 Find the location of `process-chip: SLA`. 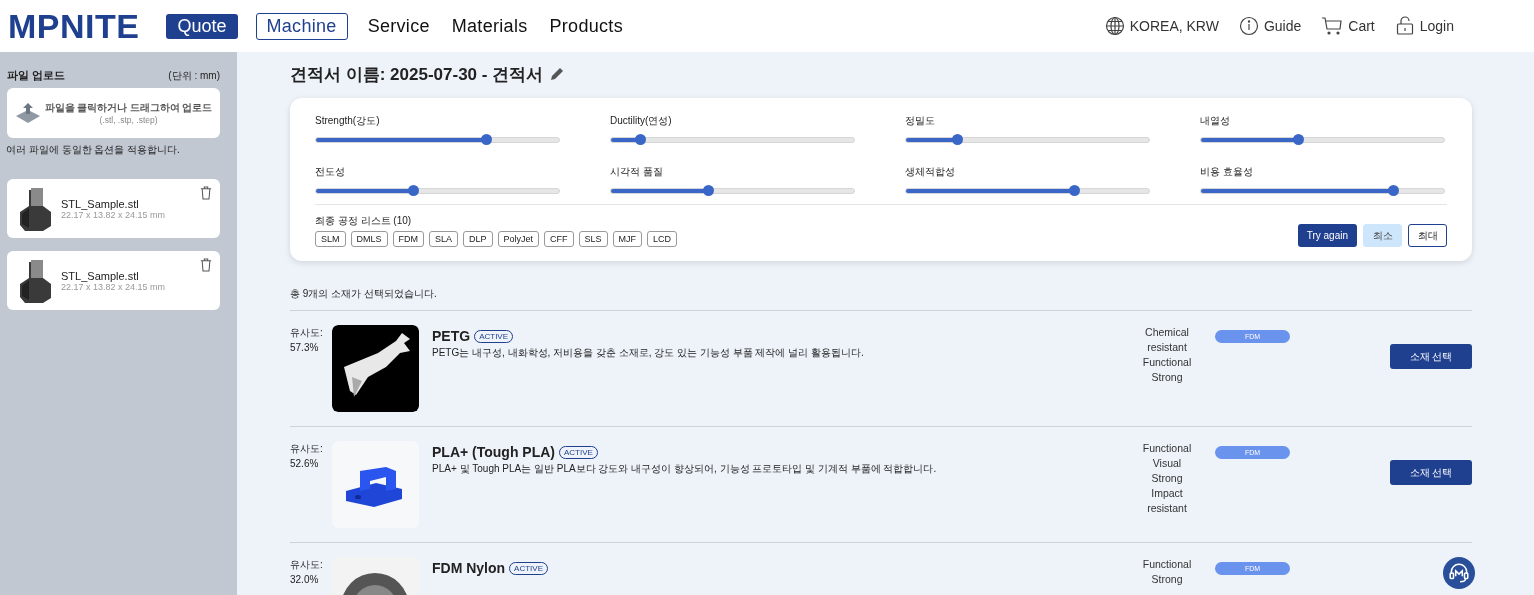

process-chip: SLA is located at coordinates (444, 239).